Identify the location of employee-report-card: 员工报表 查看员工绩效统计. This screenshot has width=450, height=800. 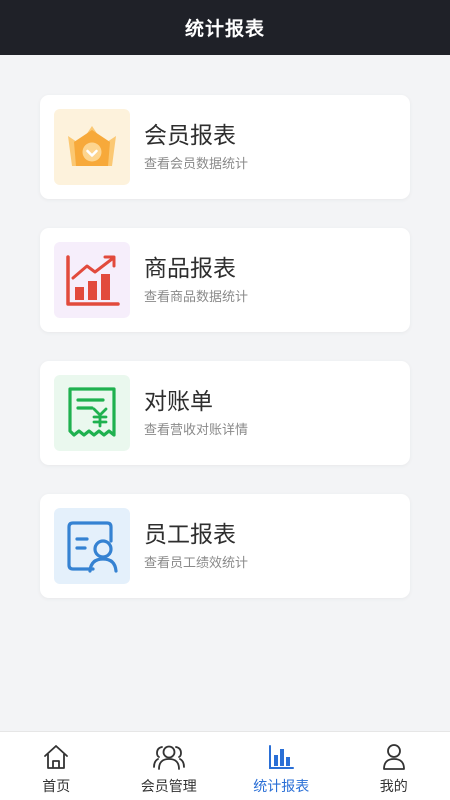
(225, 546).